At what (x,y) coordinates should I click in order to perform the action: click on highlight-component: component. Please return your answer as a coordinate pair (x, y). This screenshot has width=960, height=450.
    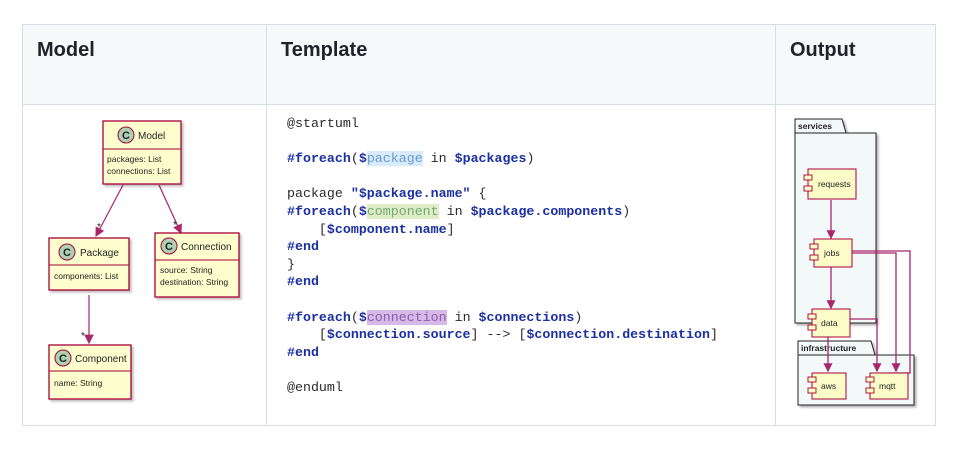
    Looking at the image, I should click on (402, 211).